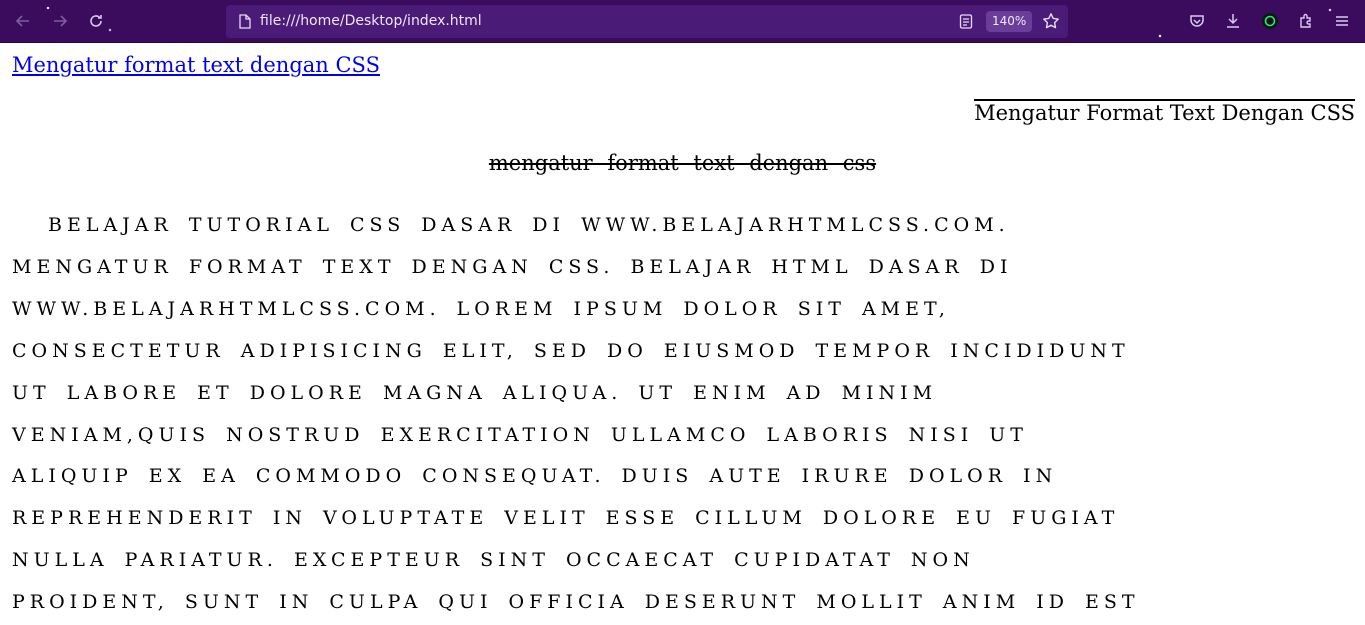  What do you see at coordinates (647, 21) in the screenshot?
I see `url-bar: file:///home/Desktop/index.html 140%` at bounding box center [647, 21].